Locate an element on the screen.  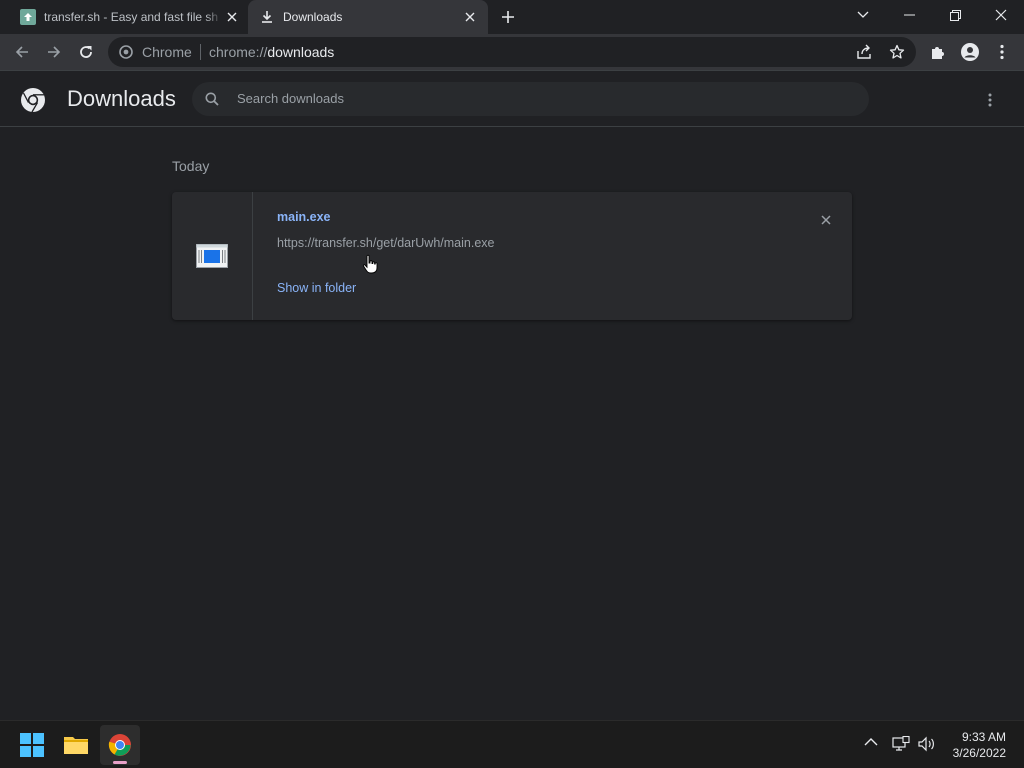
back-button is located at coordinates (22, 52).